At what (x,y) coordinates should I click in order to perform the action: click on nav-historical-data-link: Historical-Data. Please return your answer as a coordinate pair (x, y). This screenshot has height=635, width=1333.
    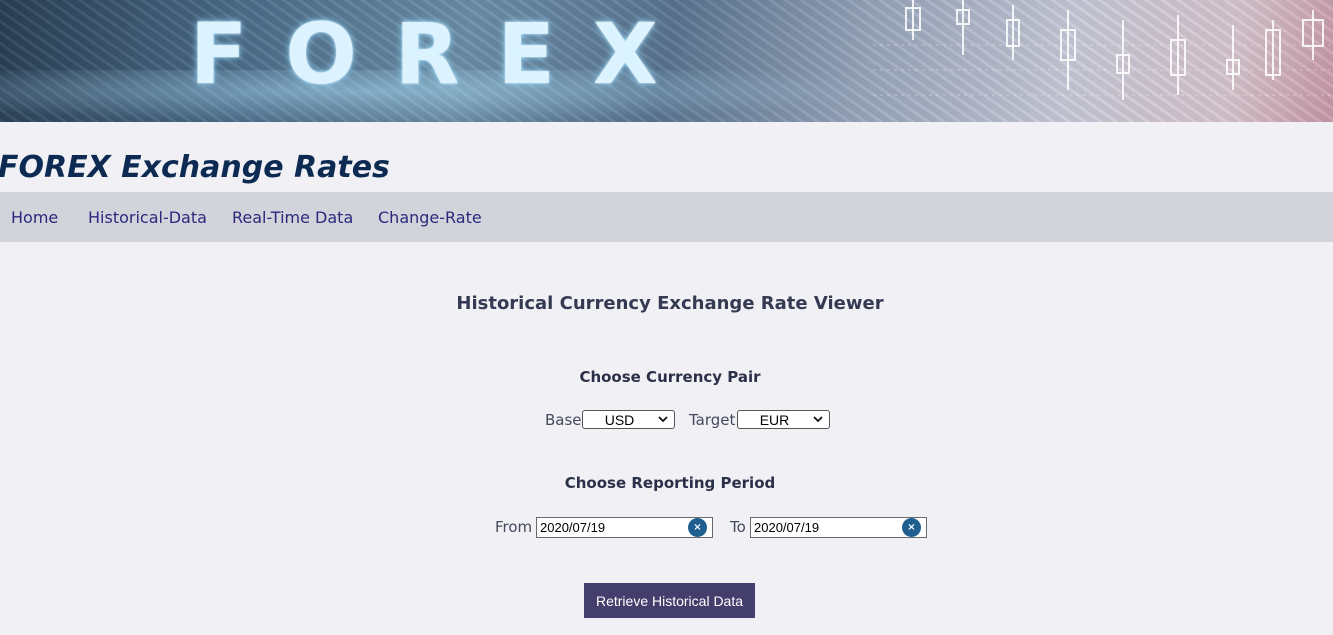
    Looking at the image, I should click on (147, 217).